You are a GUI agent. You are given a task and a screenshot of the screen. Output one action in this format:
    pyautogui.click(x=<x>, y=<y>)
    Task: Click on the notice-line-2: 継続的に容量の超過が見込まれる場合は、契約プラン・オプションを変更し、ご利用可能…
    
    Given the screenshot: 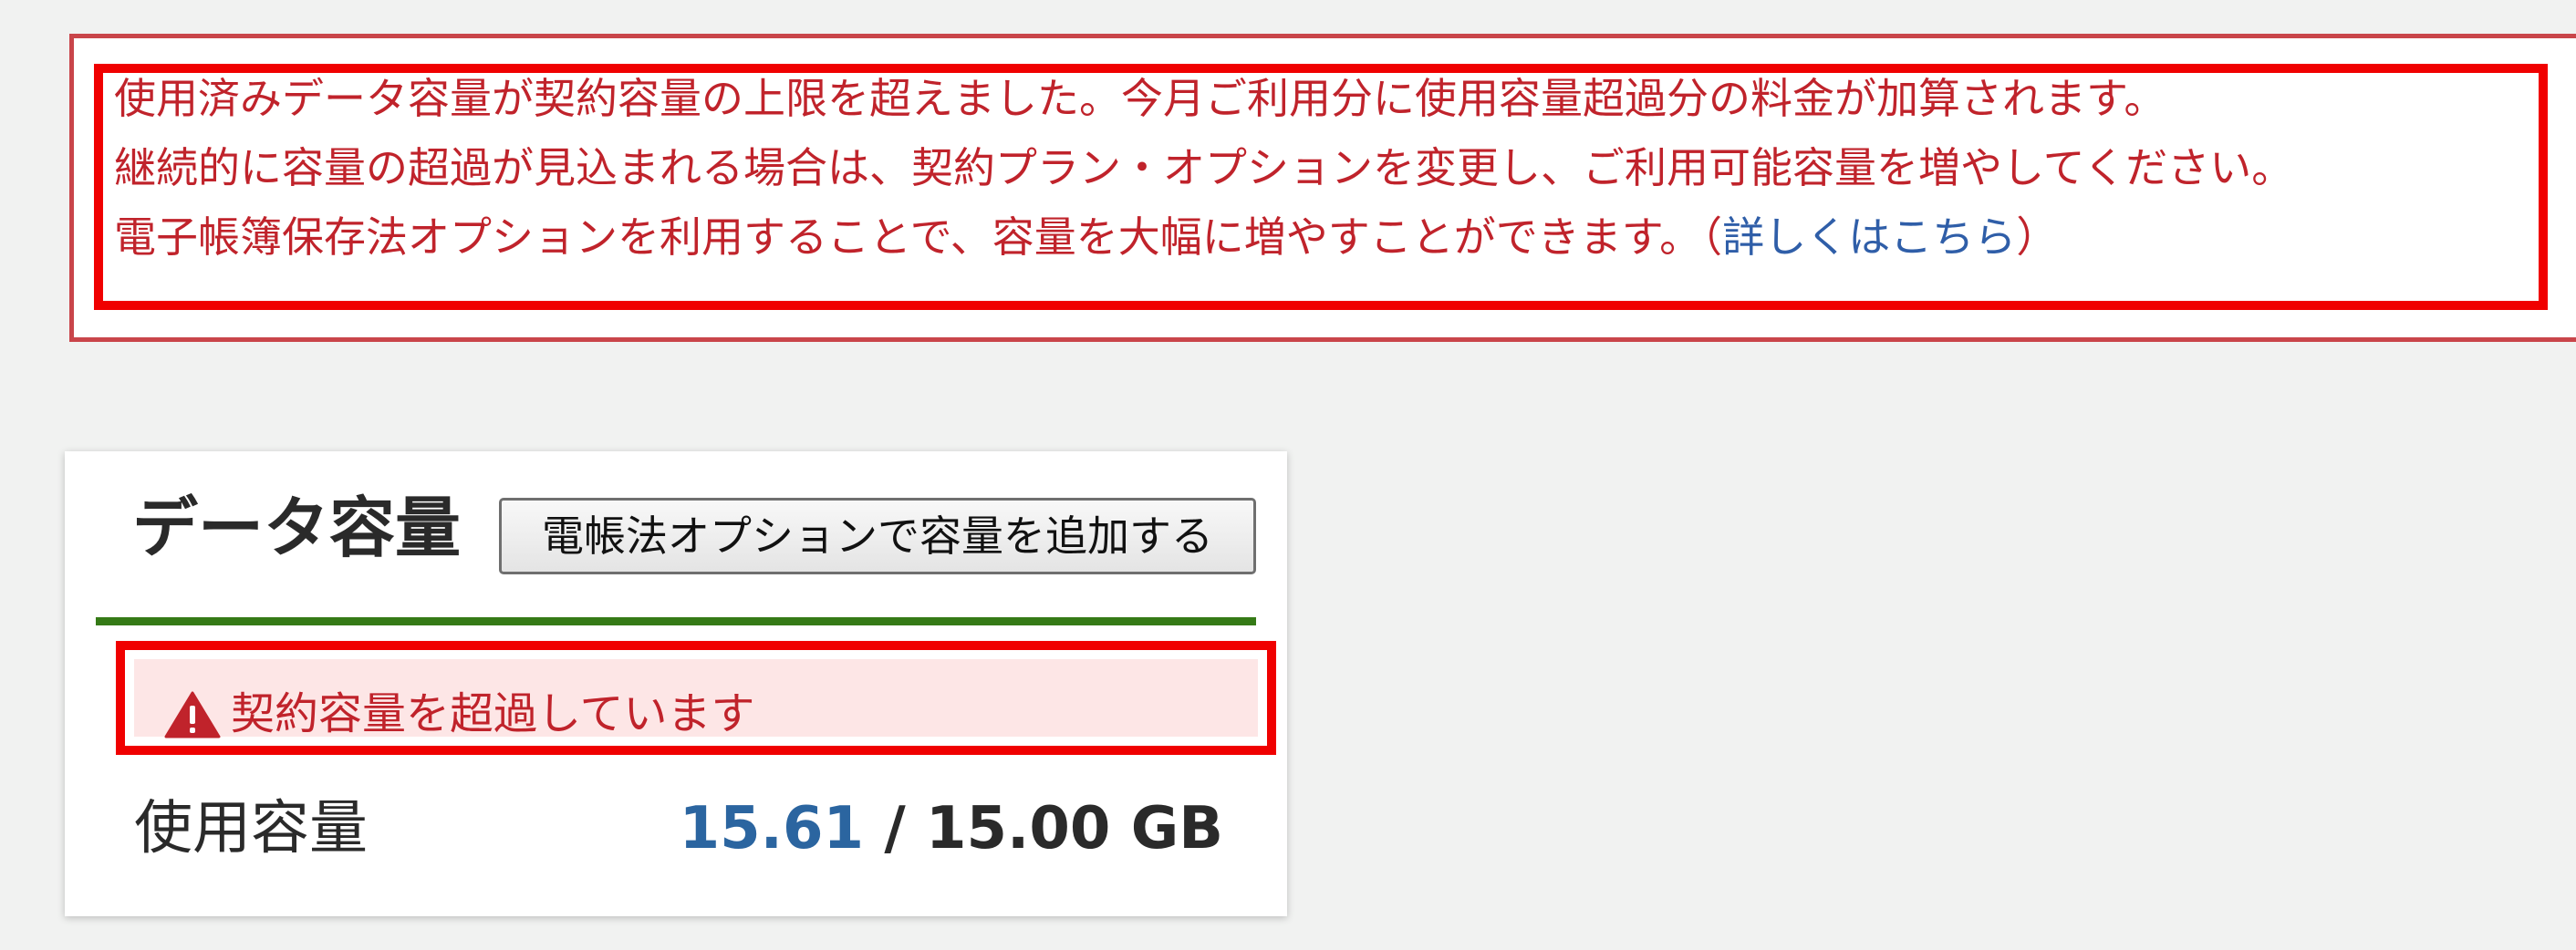 What is the action you would take?
    pyautogui.click(x=1204, y=167)
    